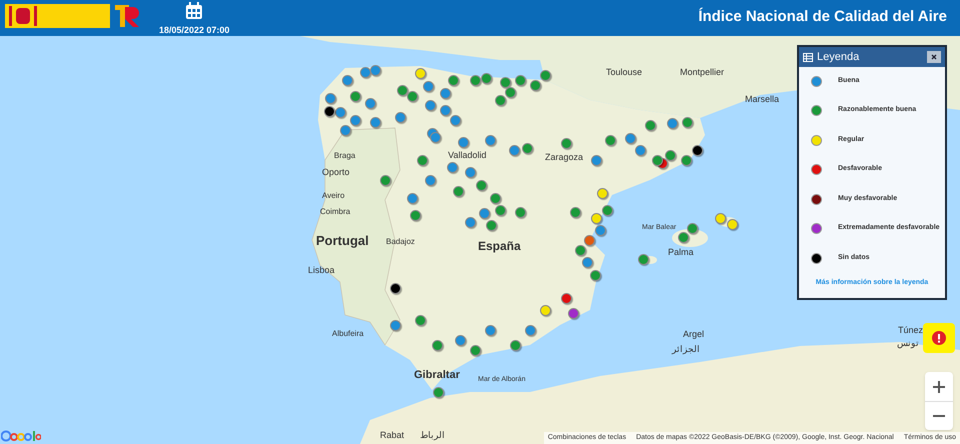  What do you see at coordinates (194, 30) in the screenshot?
I see `date-time: 18/05/2022 07:00` at bounding box center [194, 30].